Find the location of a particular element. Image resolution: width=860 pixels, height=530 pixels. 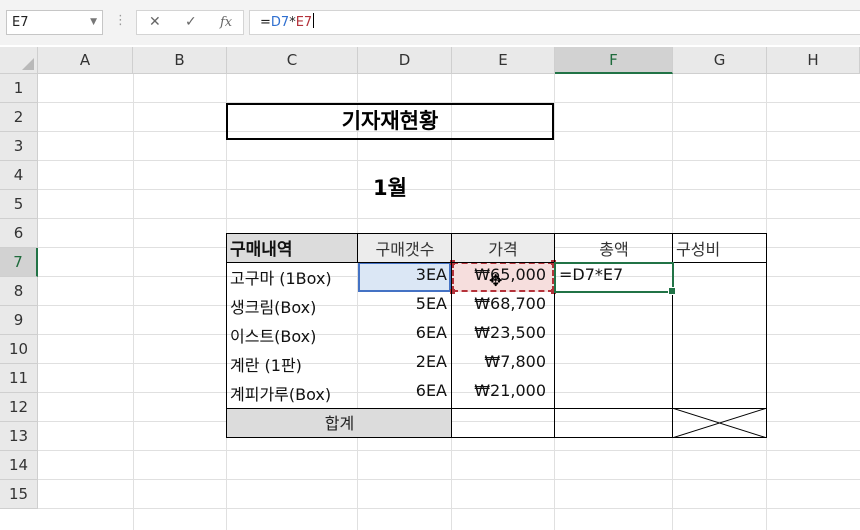

item-name: 계란 (1판) is located at coordinates (266, 364).